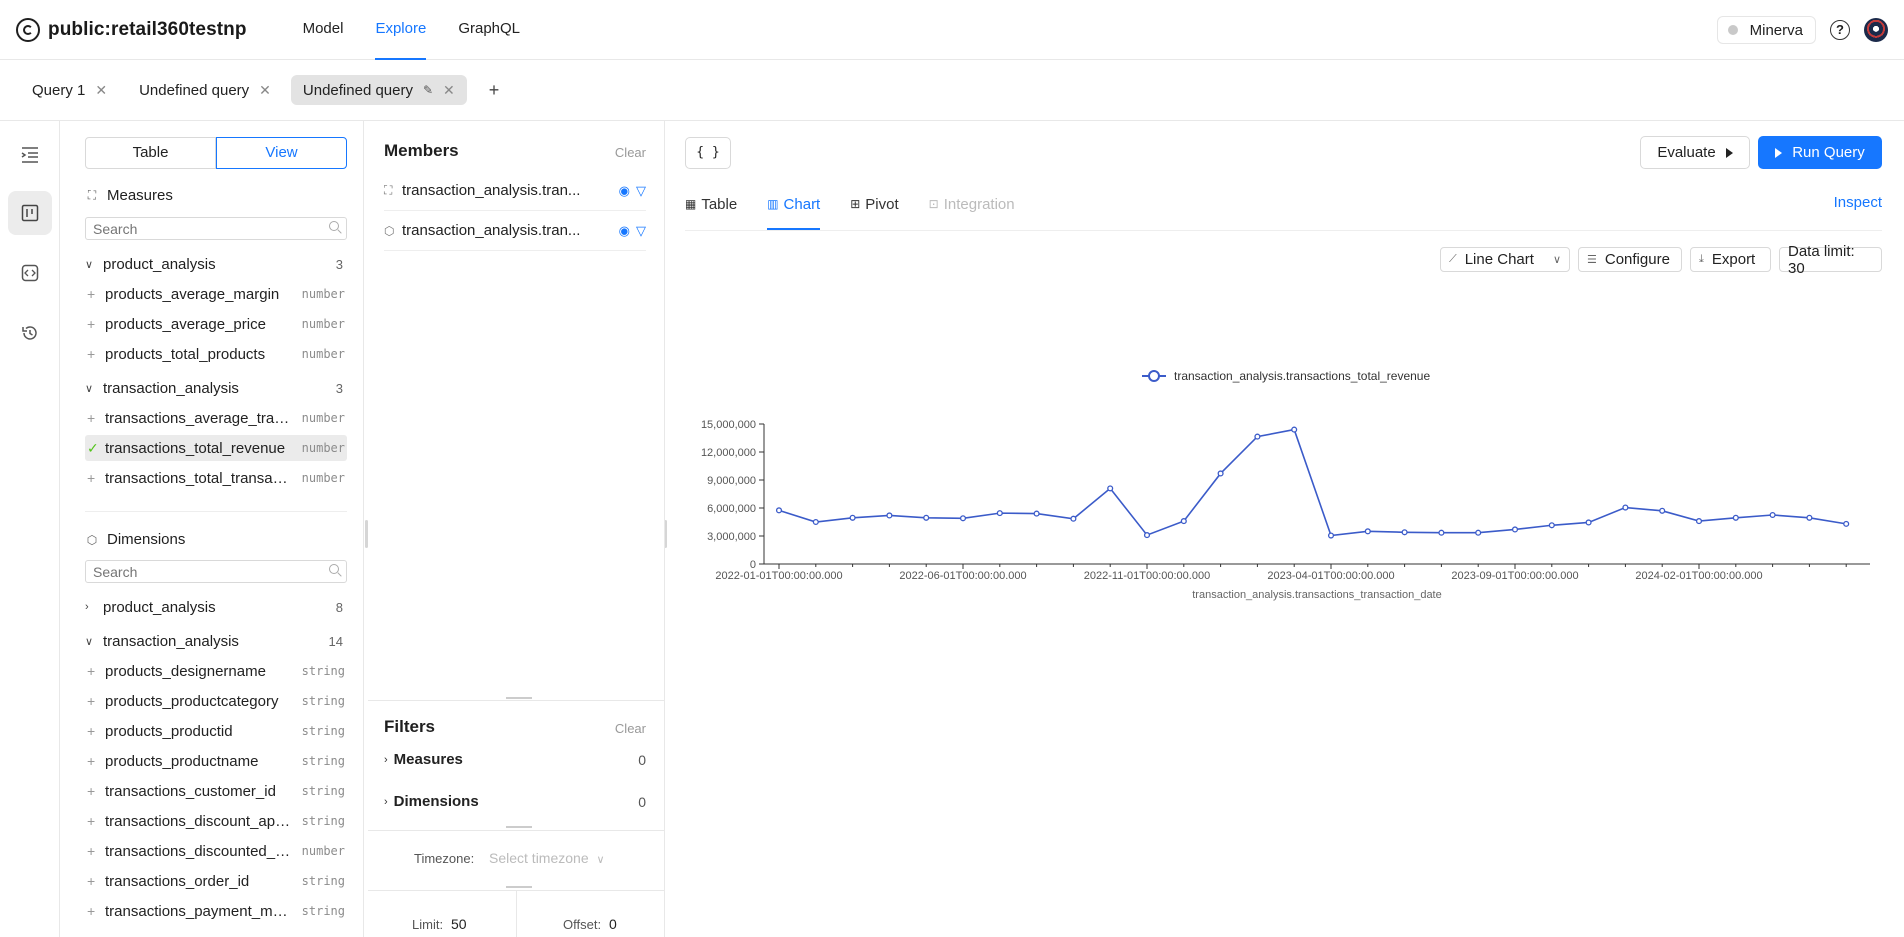  I want to click on offset-input: 0, so click(613, 924).